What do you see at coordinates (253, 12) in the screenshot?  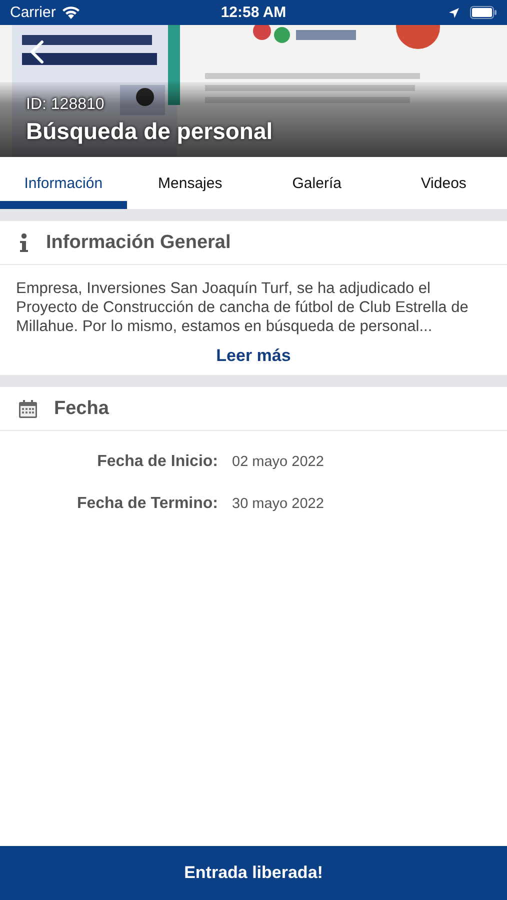 I see `clock-time: 12:58 AM` at bounding box center [253, 12].